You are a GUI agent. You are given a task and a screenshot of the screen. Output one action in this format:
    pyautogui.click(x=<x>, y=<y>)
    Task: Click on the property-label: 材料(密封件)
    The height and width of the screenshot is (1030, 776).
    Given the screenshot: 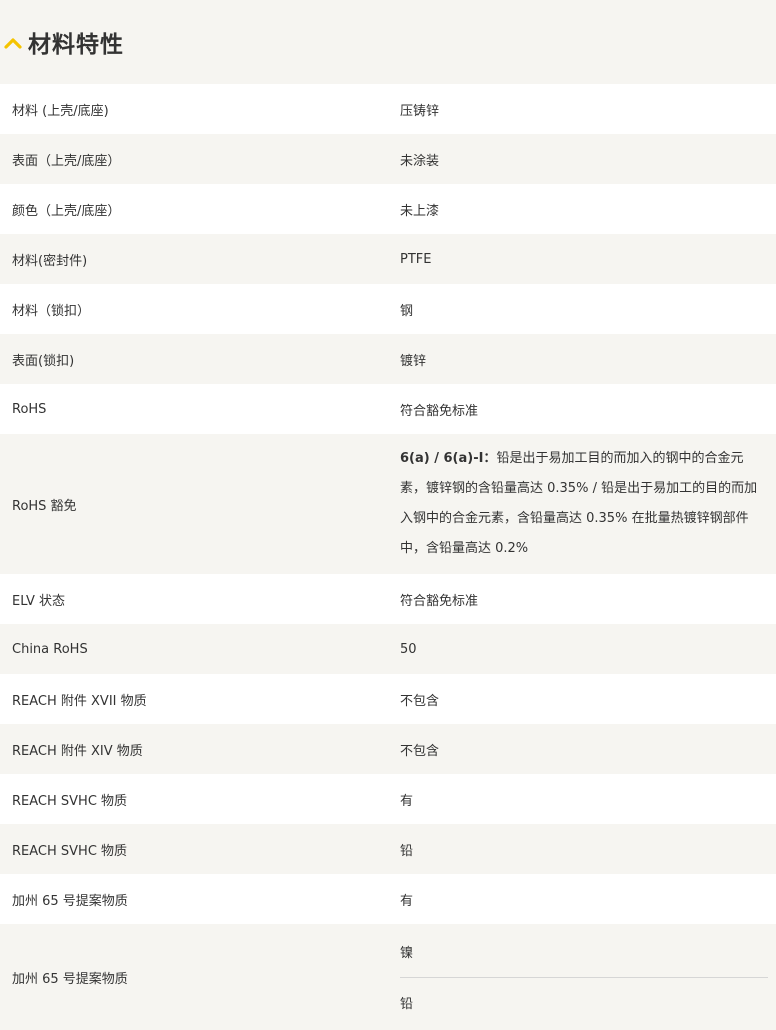 What is the action you would take?
    pyautogui.click(x=50, y=261)
    